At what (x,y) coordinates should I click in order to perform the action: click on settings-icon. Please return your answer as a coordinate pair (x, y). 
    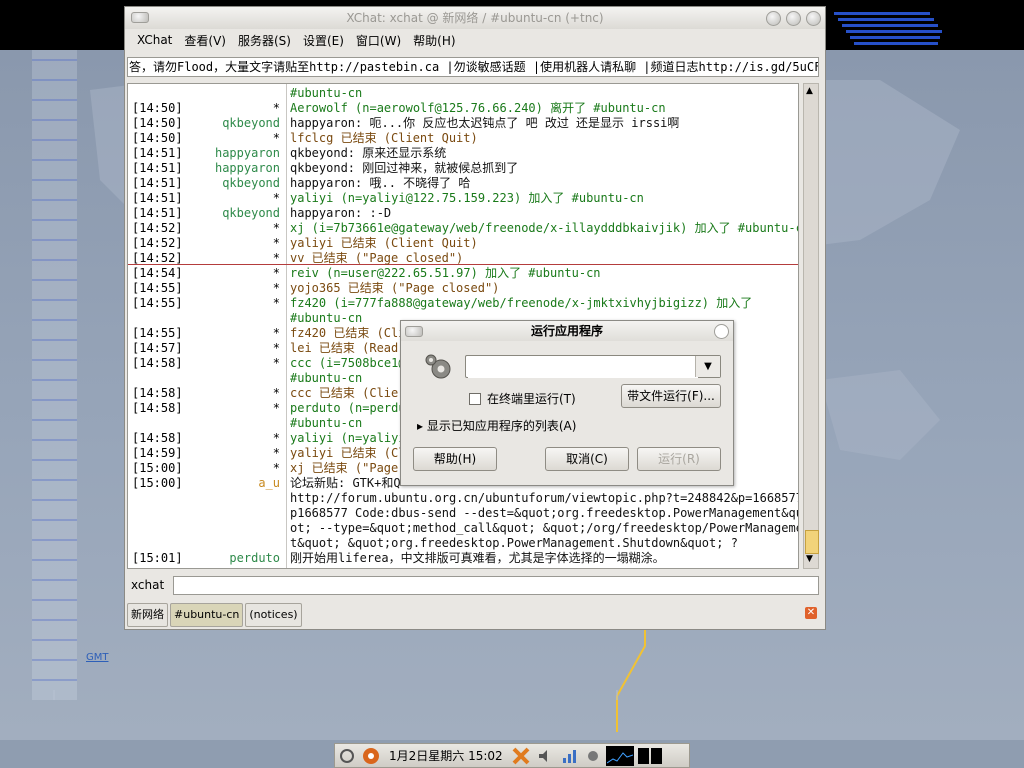
    Looking at the image, I should click on (593, 756).